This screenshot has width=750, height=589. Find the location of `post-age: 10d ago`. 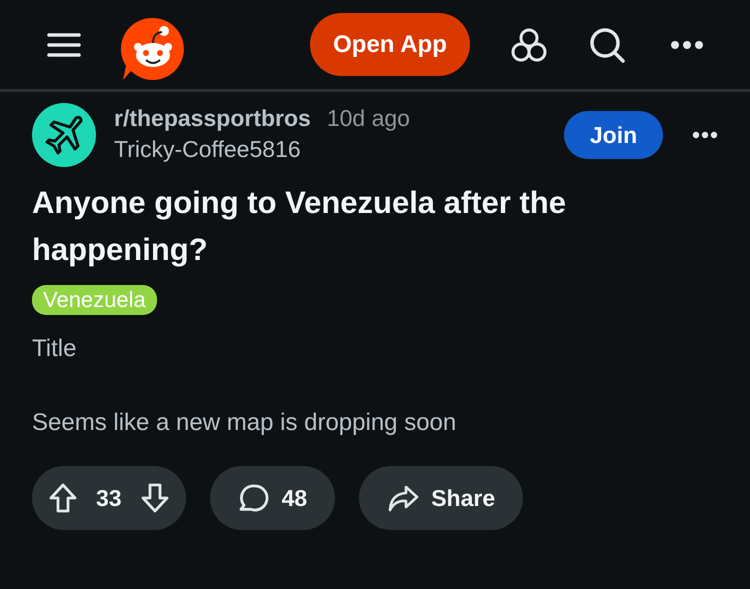

post-age: 10d ago is located at coordinates (368, 118).